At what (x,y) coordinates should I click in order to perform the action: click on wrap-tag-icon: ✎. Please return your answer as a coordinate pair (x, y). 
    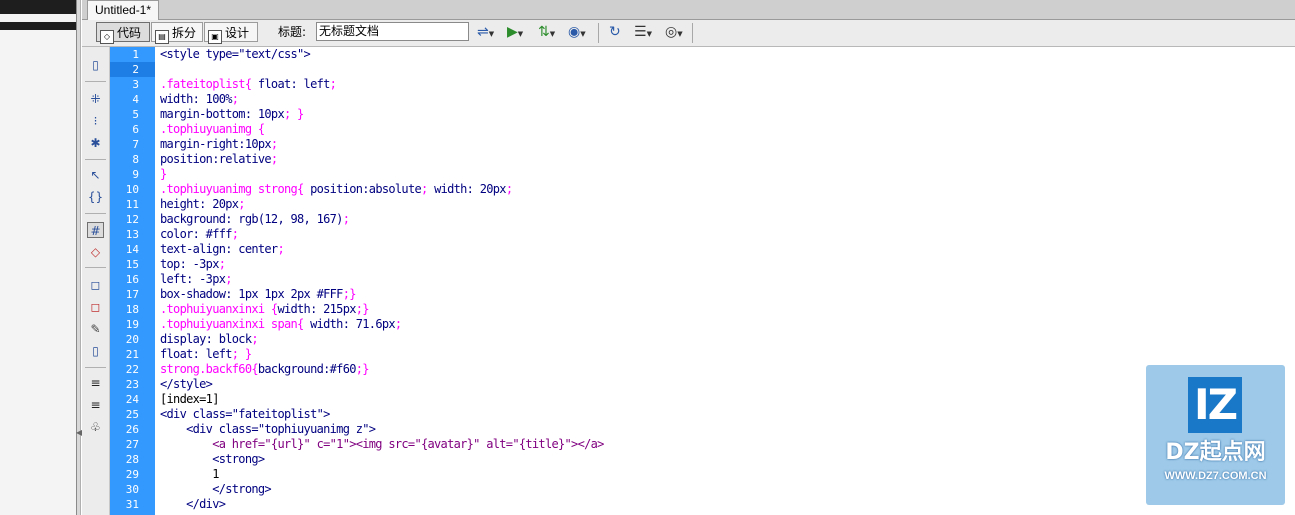
    Looking at the image, I should click on (95, 329).